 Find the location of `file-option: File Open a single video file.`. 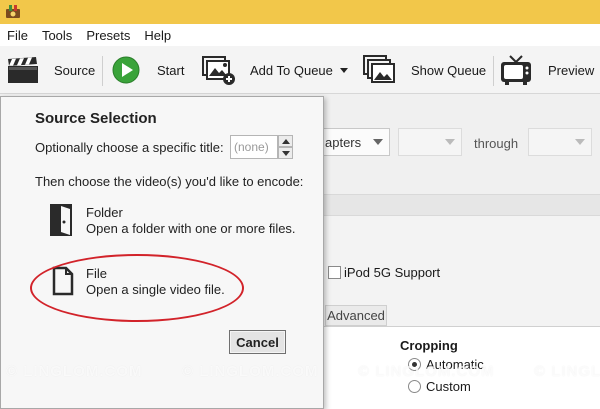

file-option: File Open a single video file. is located at coordinates (150, 282).